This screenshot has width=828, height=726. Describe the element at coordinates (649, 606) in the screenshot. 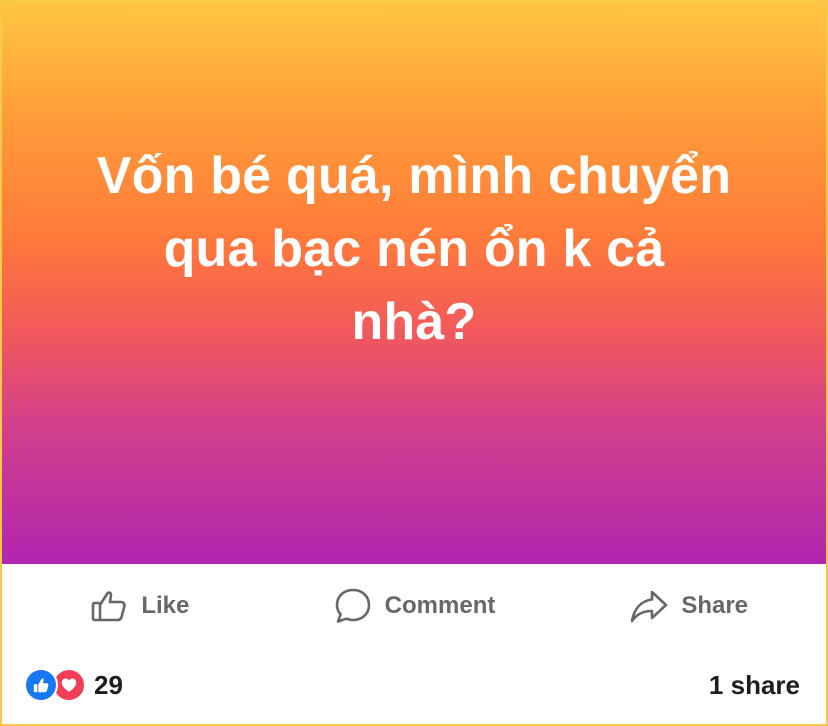

I see `share-arrow-icon` at that location.